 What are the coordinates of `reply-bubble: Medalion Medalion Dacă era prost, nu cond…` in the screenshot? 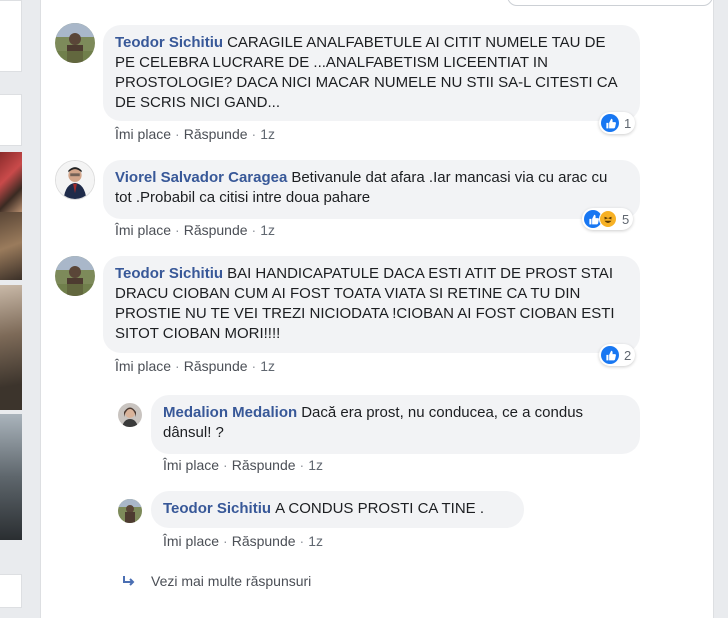 It's located at (395, 424).